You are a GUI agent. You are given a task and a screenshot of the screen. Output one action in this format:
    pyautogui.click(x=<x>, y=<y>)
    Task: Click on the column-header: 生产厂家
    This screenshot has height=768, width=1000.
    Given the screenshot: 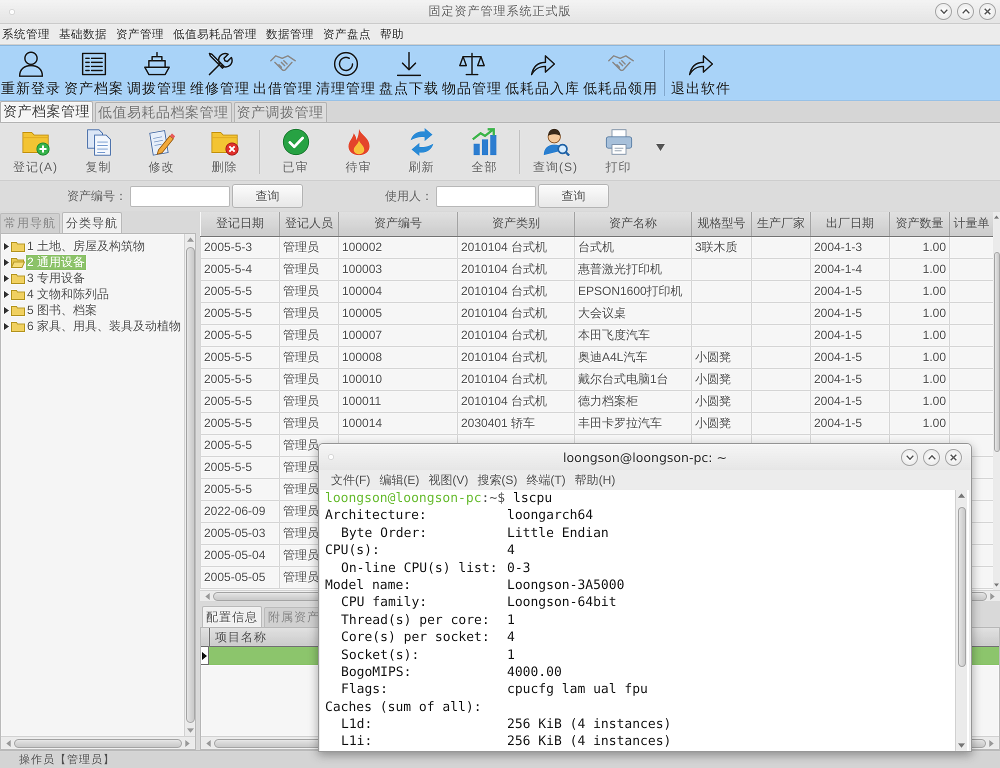 What is the action you would take?
    pyautogui.click(x=781, y=224)
    